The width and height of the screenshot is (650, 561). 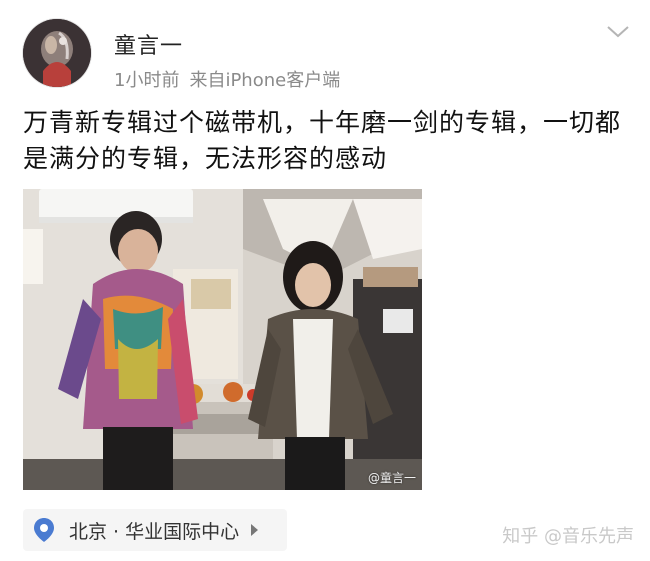 What do you see at coordinates (44, 530) in the screenshot?
I see `location-pin-icon` at bounding box center [44, 530].